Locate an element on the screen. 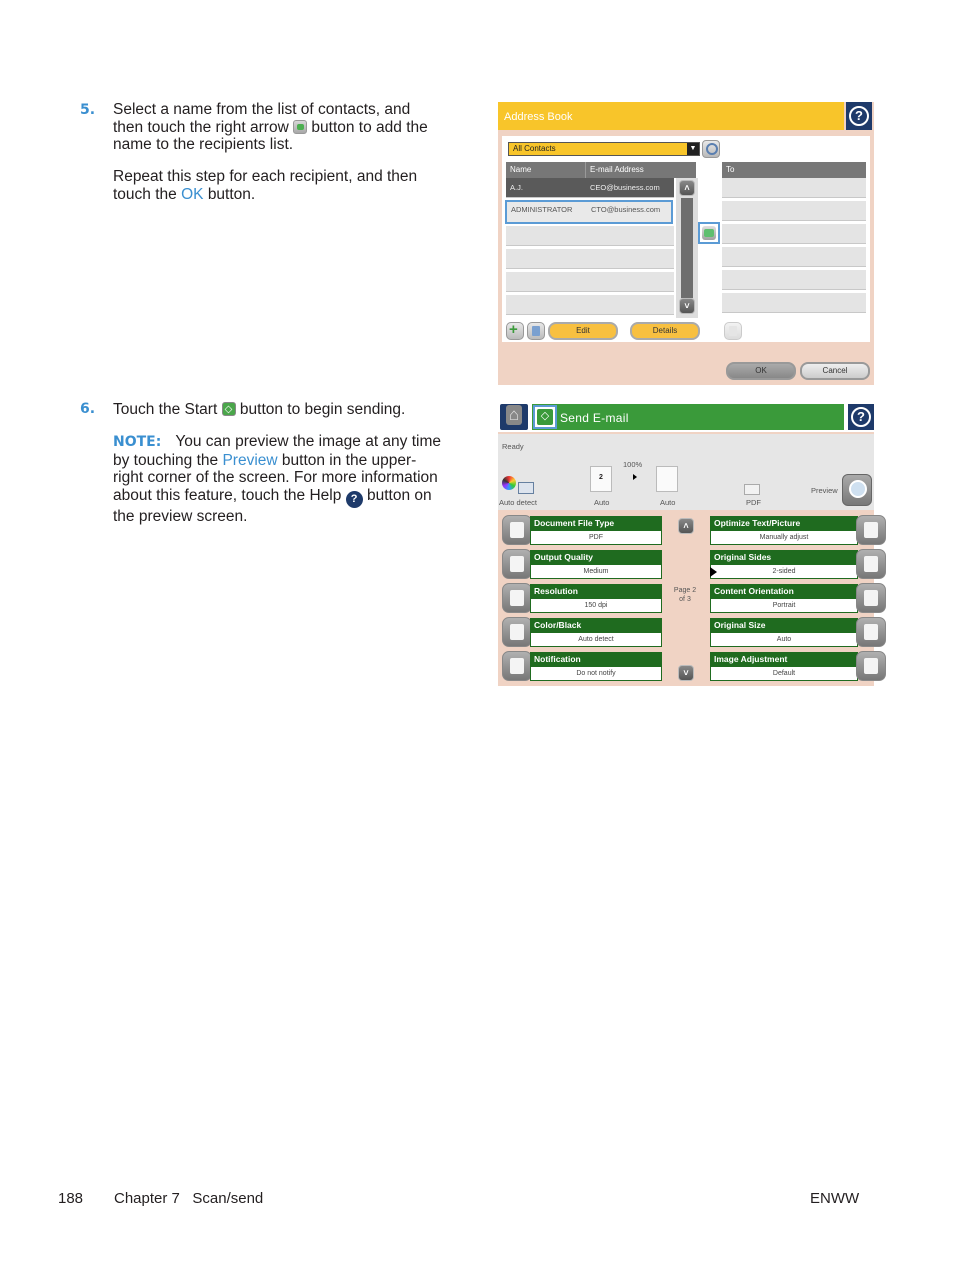  address-book-title: Address Book is located at coordinates (671, 116).